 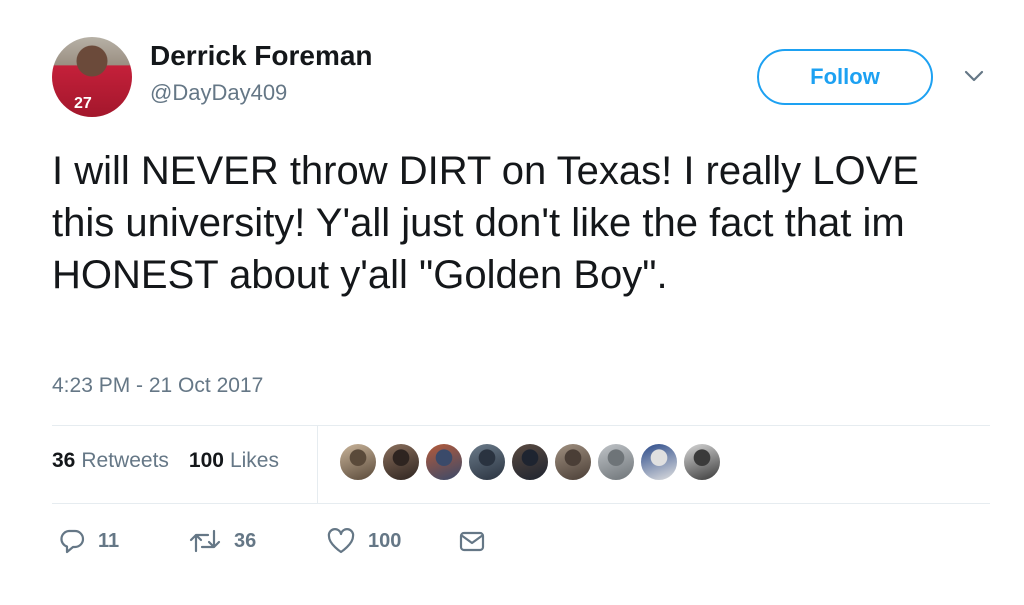 What do you see at coordinates (125, 460) in the screenshot?
I see `retweets-label: Retweets` at bounding box center [125, 460].